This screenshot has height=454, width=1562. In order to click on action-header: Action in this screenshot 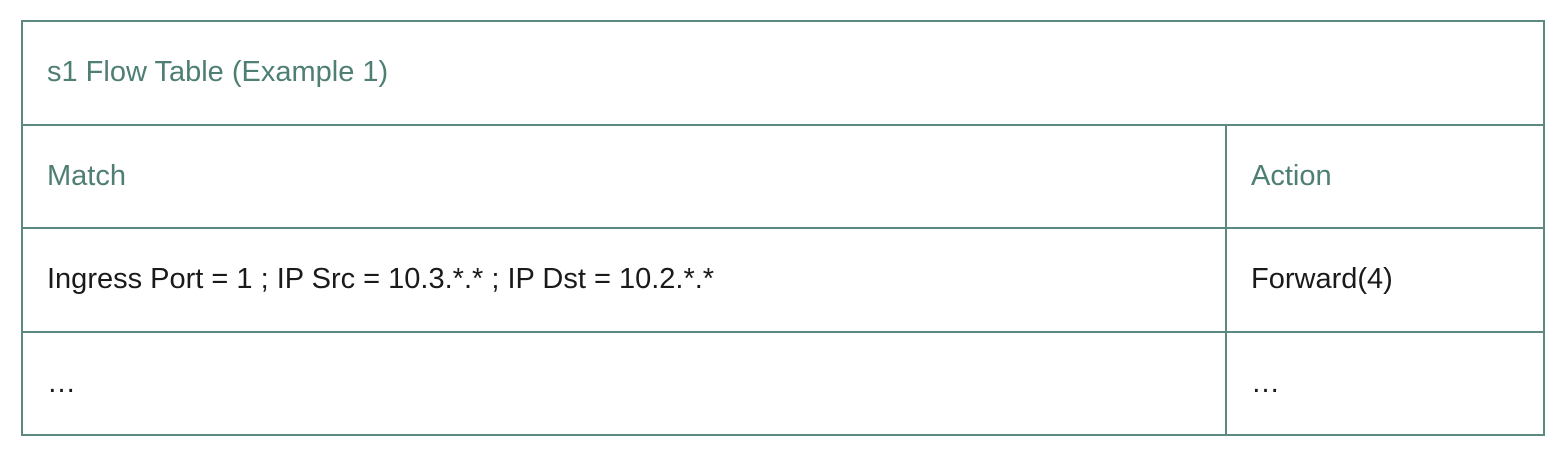, I will do `click(1385, 176)`.